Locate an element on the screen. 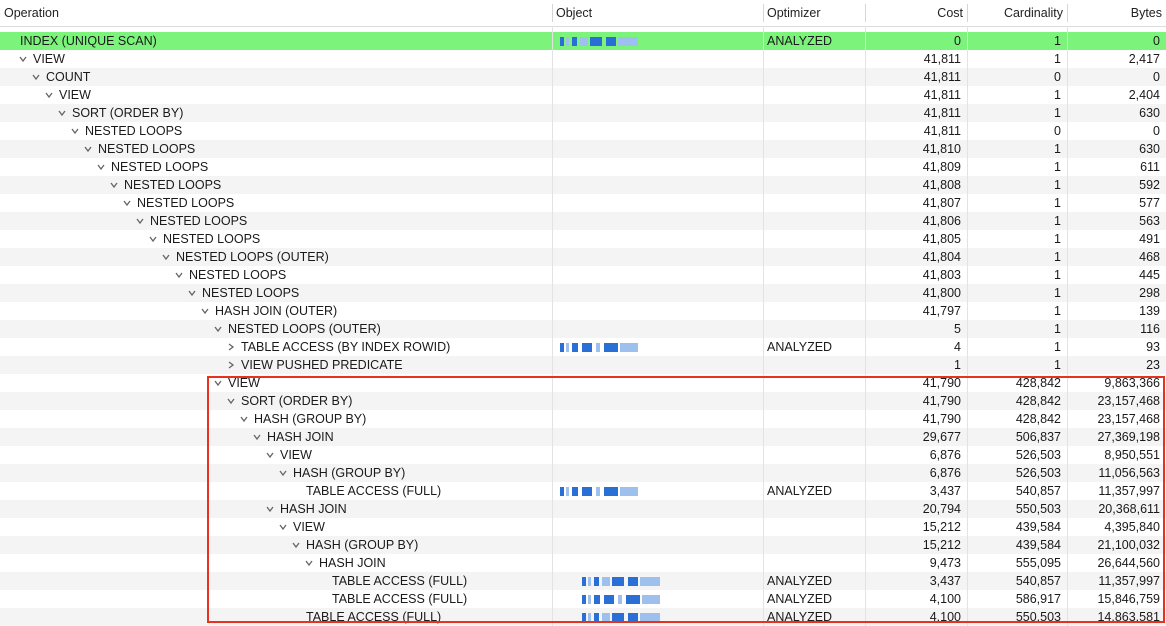 The width and height of the screenshot is (1166, 626). header-cost: Cost is located at coordinates (916, 13).